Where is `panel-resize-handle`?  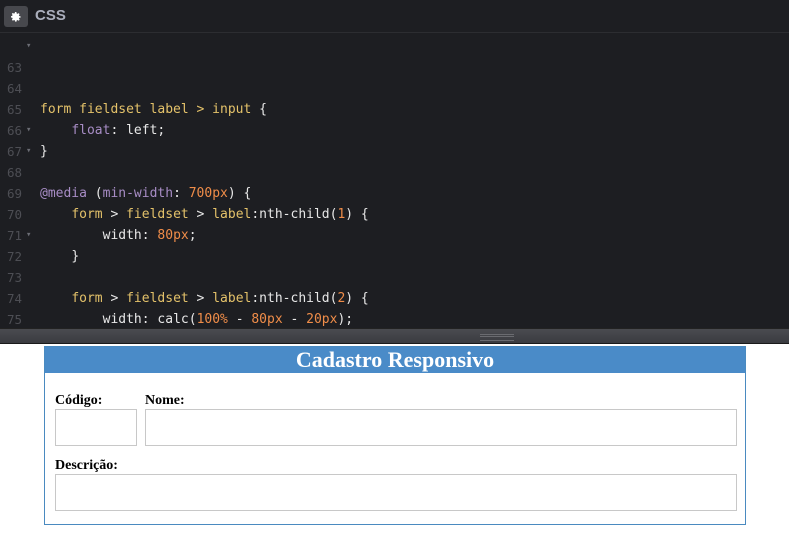 panel-resize-handle is located at coordinates (394, 336).